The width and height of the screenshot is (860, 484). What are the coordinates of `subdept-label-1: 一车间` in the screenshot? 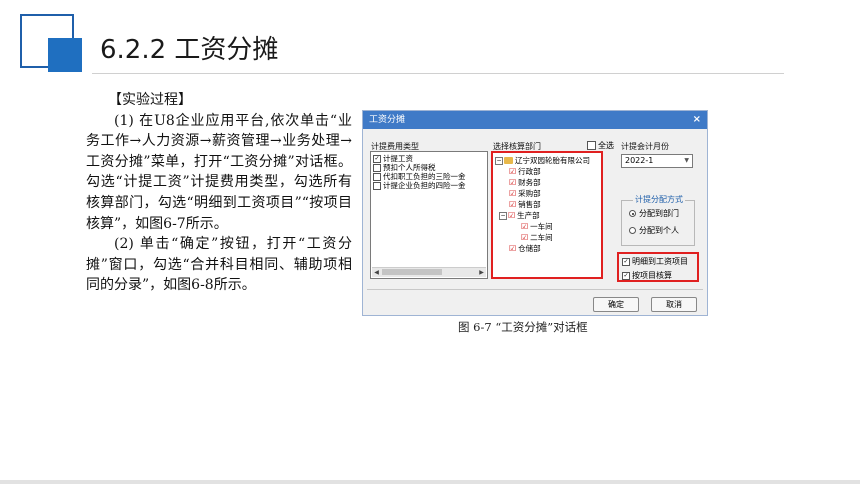 It's located at (541, 226).